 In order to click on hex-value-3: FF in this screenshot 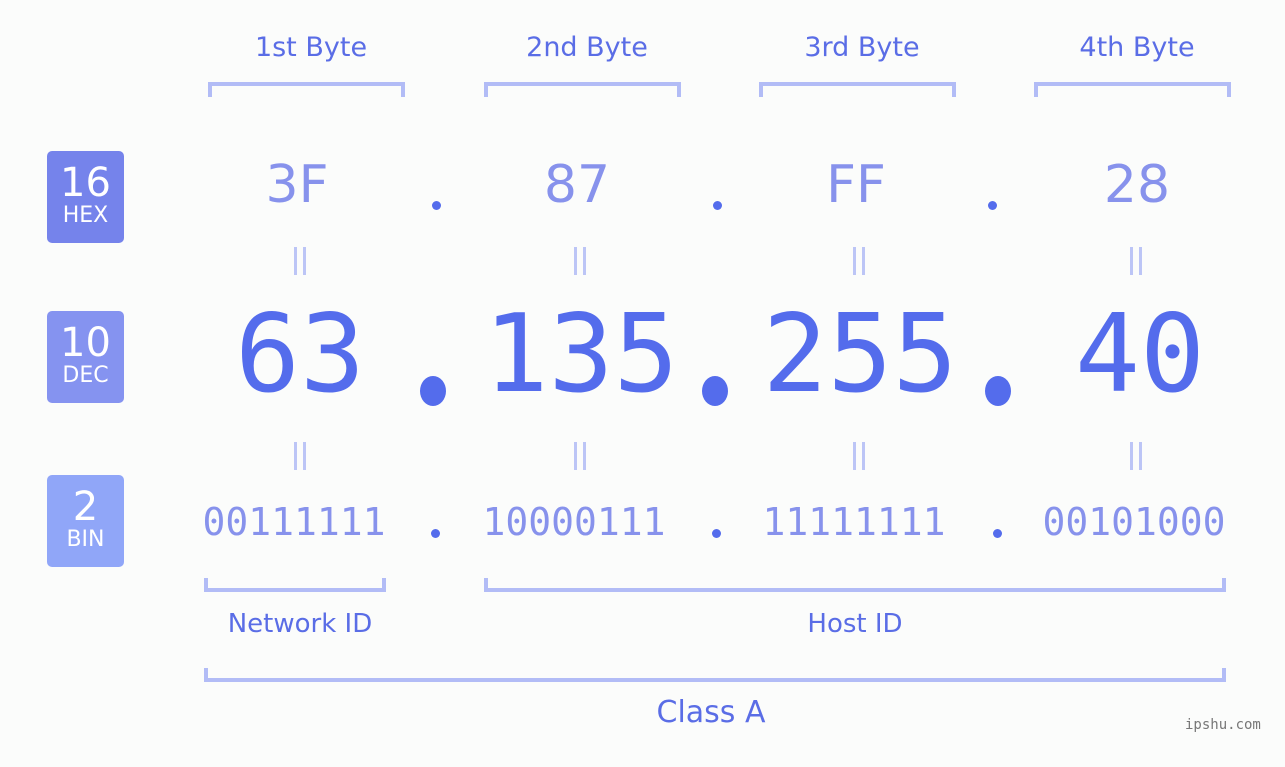, I will do `click(856, 185)`.